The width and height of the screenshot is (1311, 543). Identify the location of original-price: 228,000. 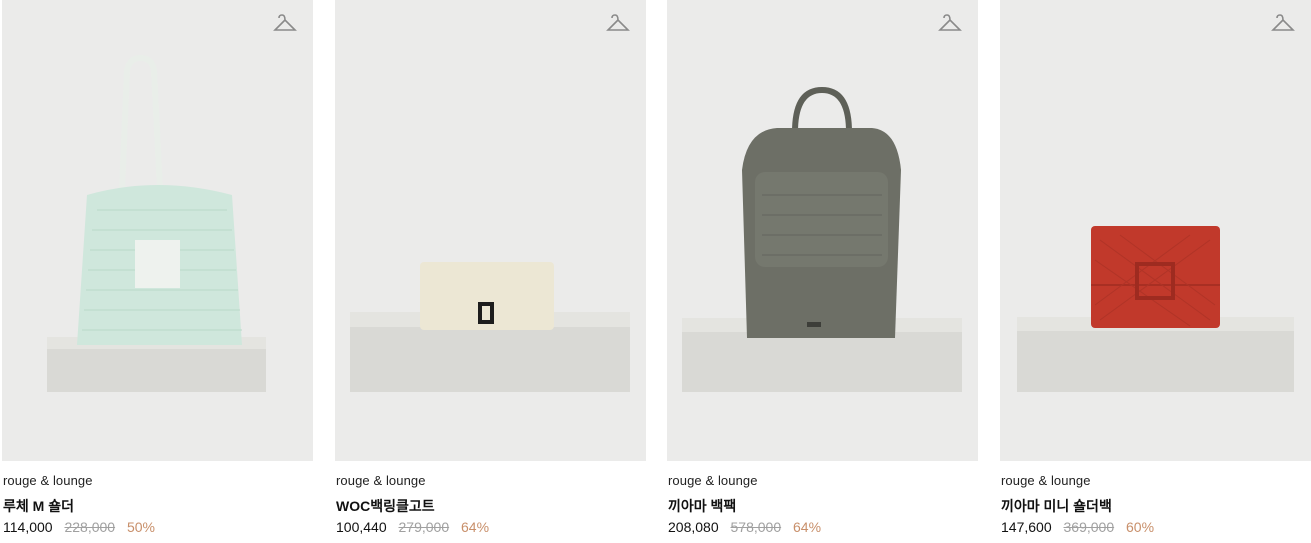
(90, 527).